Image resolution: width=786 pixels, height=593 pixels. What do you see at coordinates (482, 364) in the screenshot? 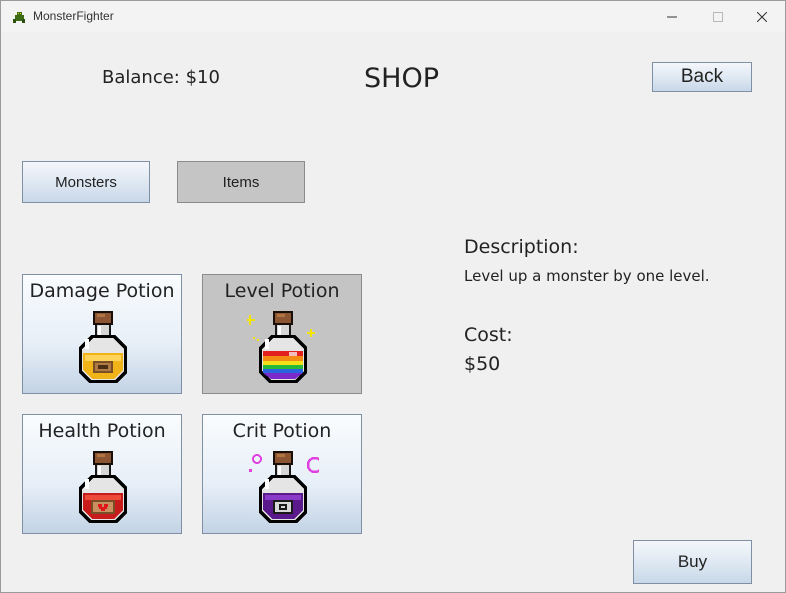
I see `cost-value: $50` at bounding box center [482, 364].